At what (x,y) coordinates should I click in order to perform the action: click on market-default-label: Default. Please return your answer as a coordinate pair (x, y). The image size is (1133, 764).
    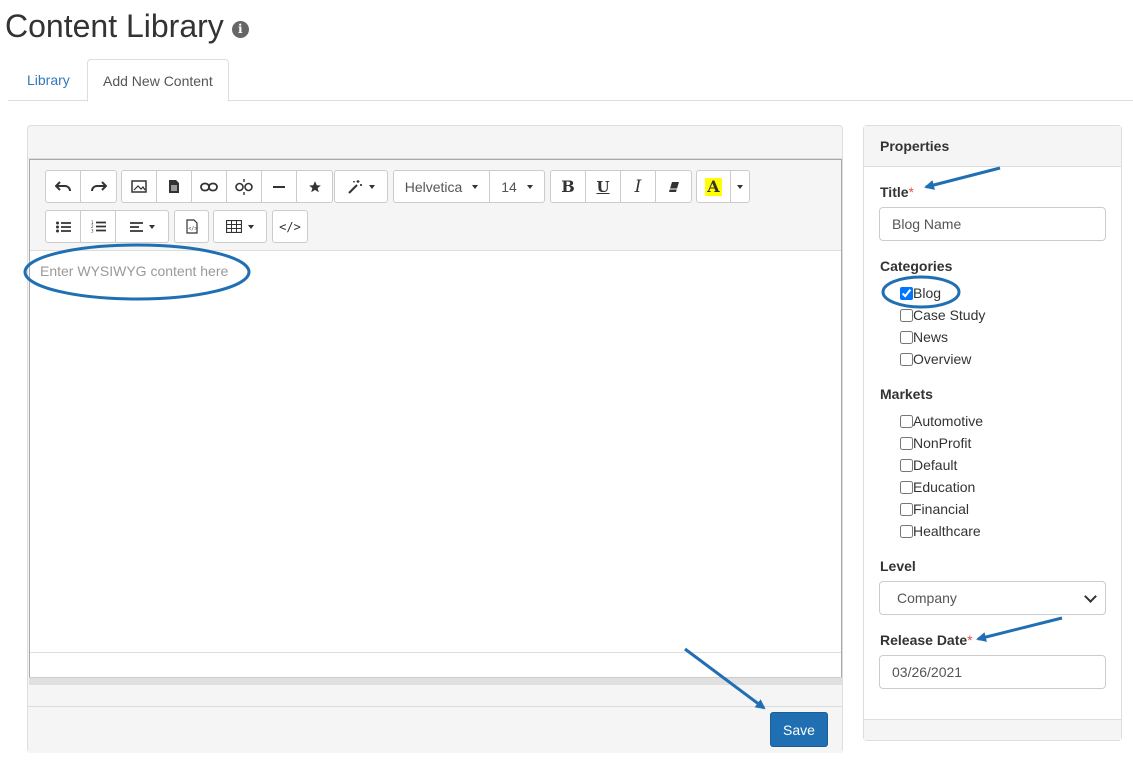
    Looking at the image, I should click on (935, 465).